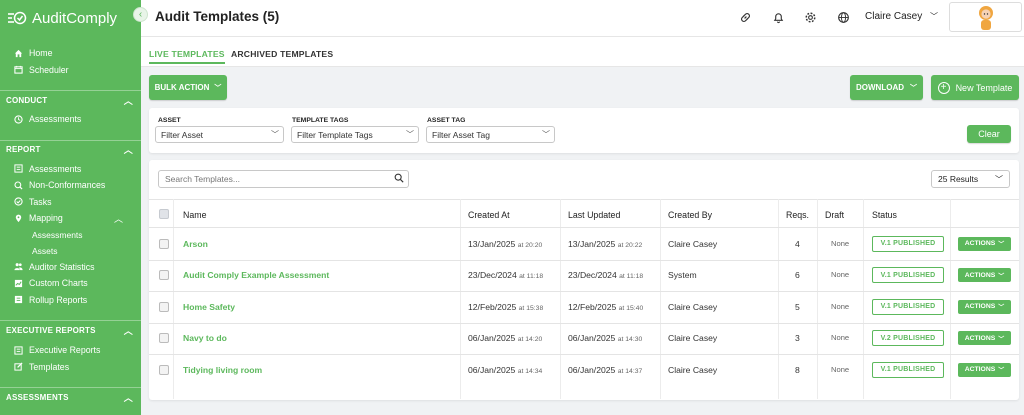 The image size is (1024, 415). What do you see at coordinates (631, 308) in the screenshot?
I see `updated-time: at 15:40` at bounding box center [631, 308].